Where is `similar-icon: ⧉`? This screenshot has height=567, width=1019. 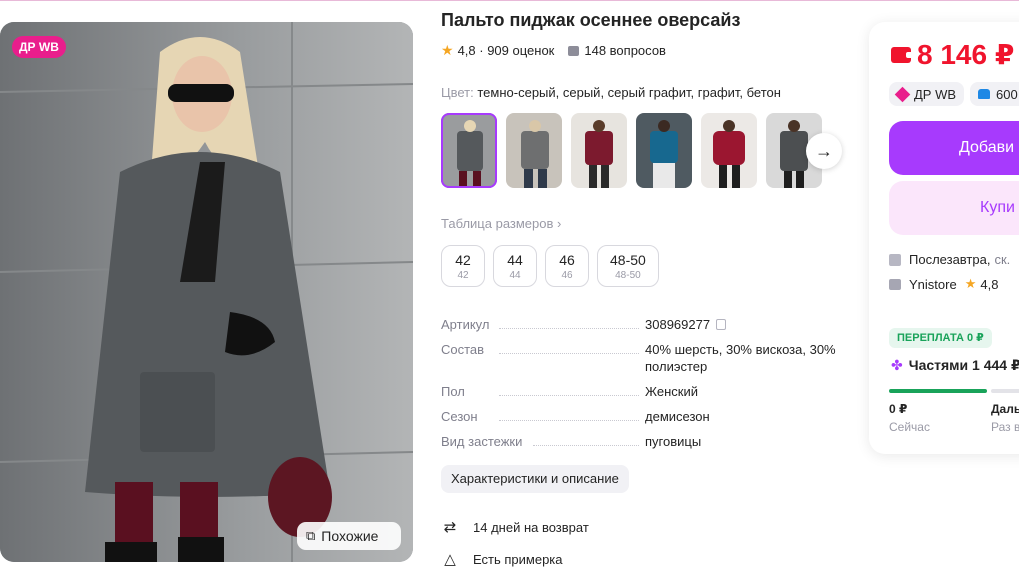
similar-icon: ⧉ is located at coordinates (311, 535).